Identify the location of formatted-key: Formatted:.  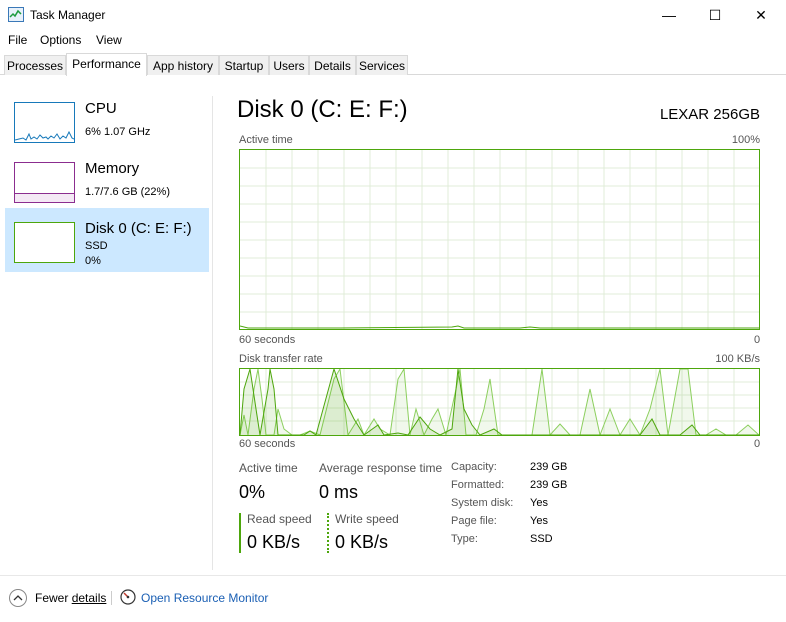
(478, 485).